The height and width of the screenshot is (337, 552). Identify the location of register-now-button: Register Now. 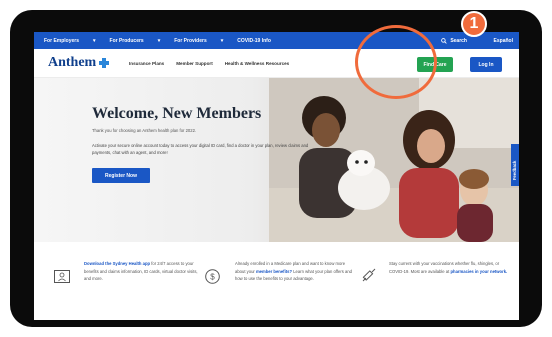
(121, 175).